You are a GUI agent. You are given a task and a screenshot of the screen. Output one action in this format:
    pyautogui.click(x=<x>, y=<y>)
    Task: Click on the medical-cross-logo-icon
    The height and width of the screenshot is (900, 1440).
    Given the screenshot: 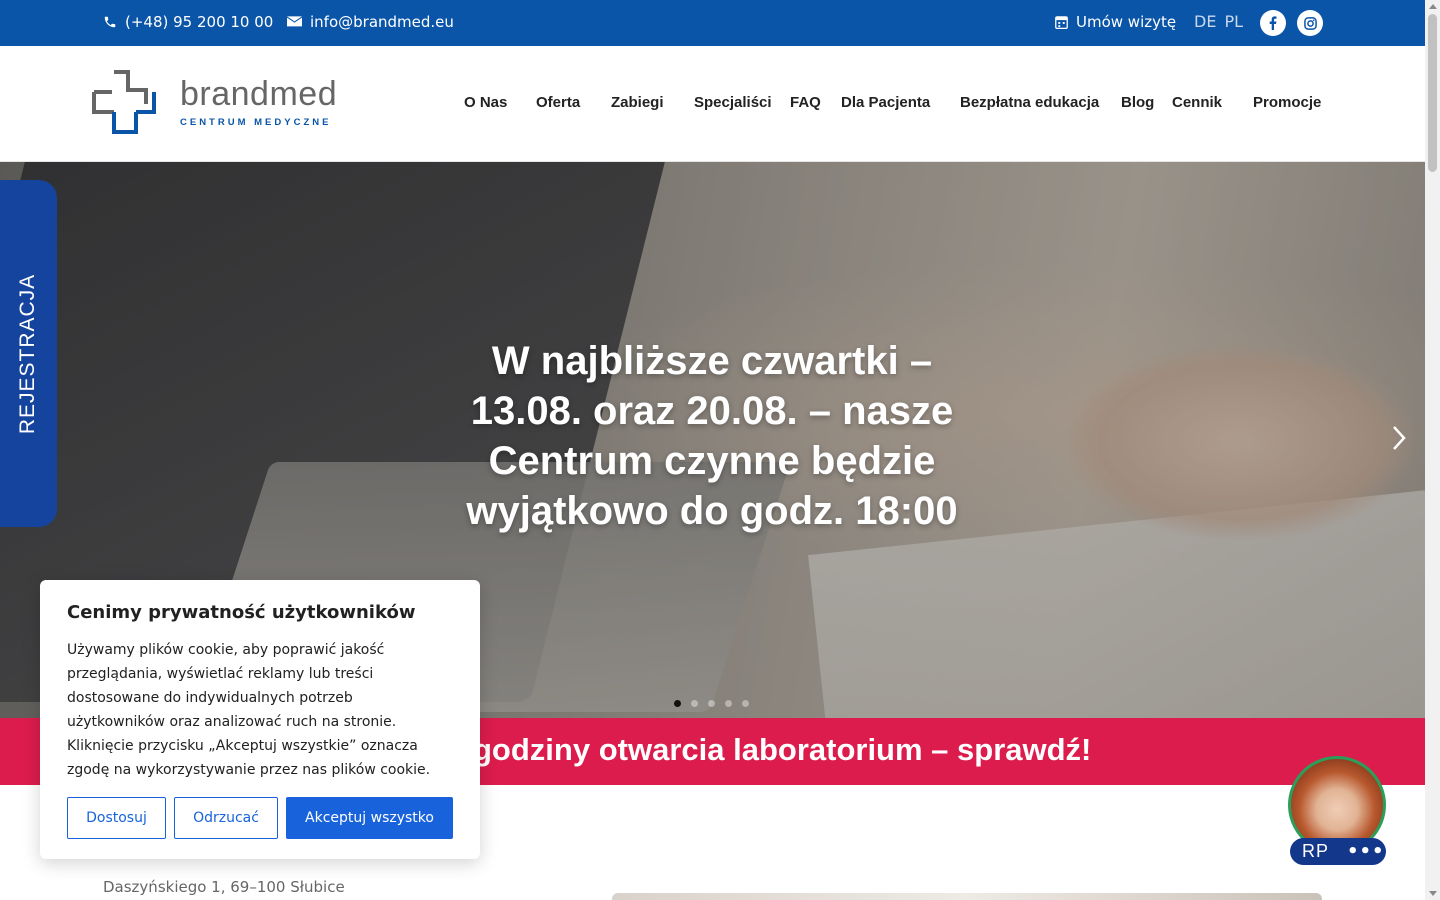 What is the action you would take?
    pyautogui.click(x=124, y=102)
    